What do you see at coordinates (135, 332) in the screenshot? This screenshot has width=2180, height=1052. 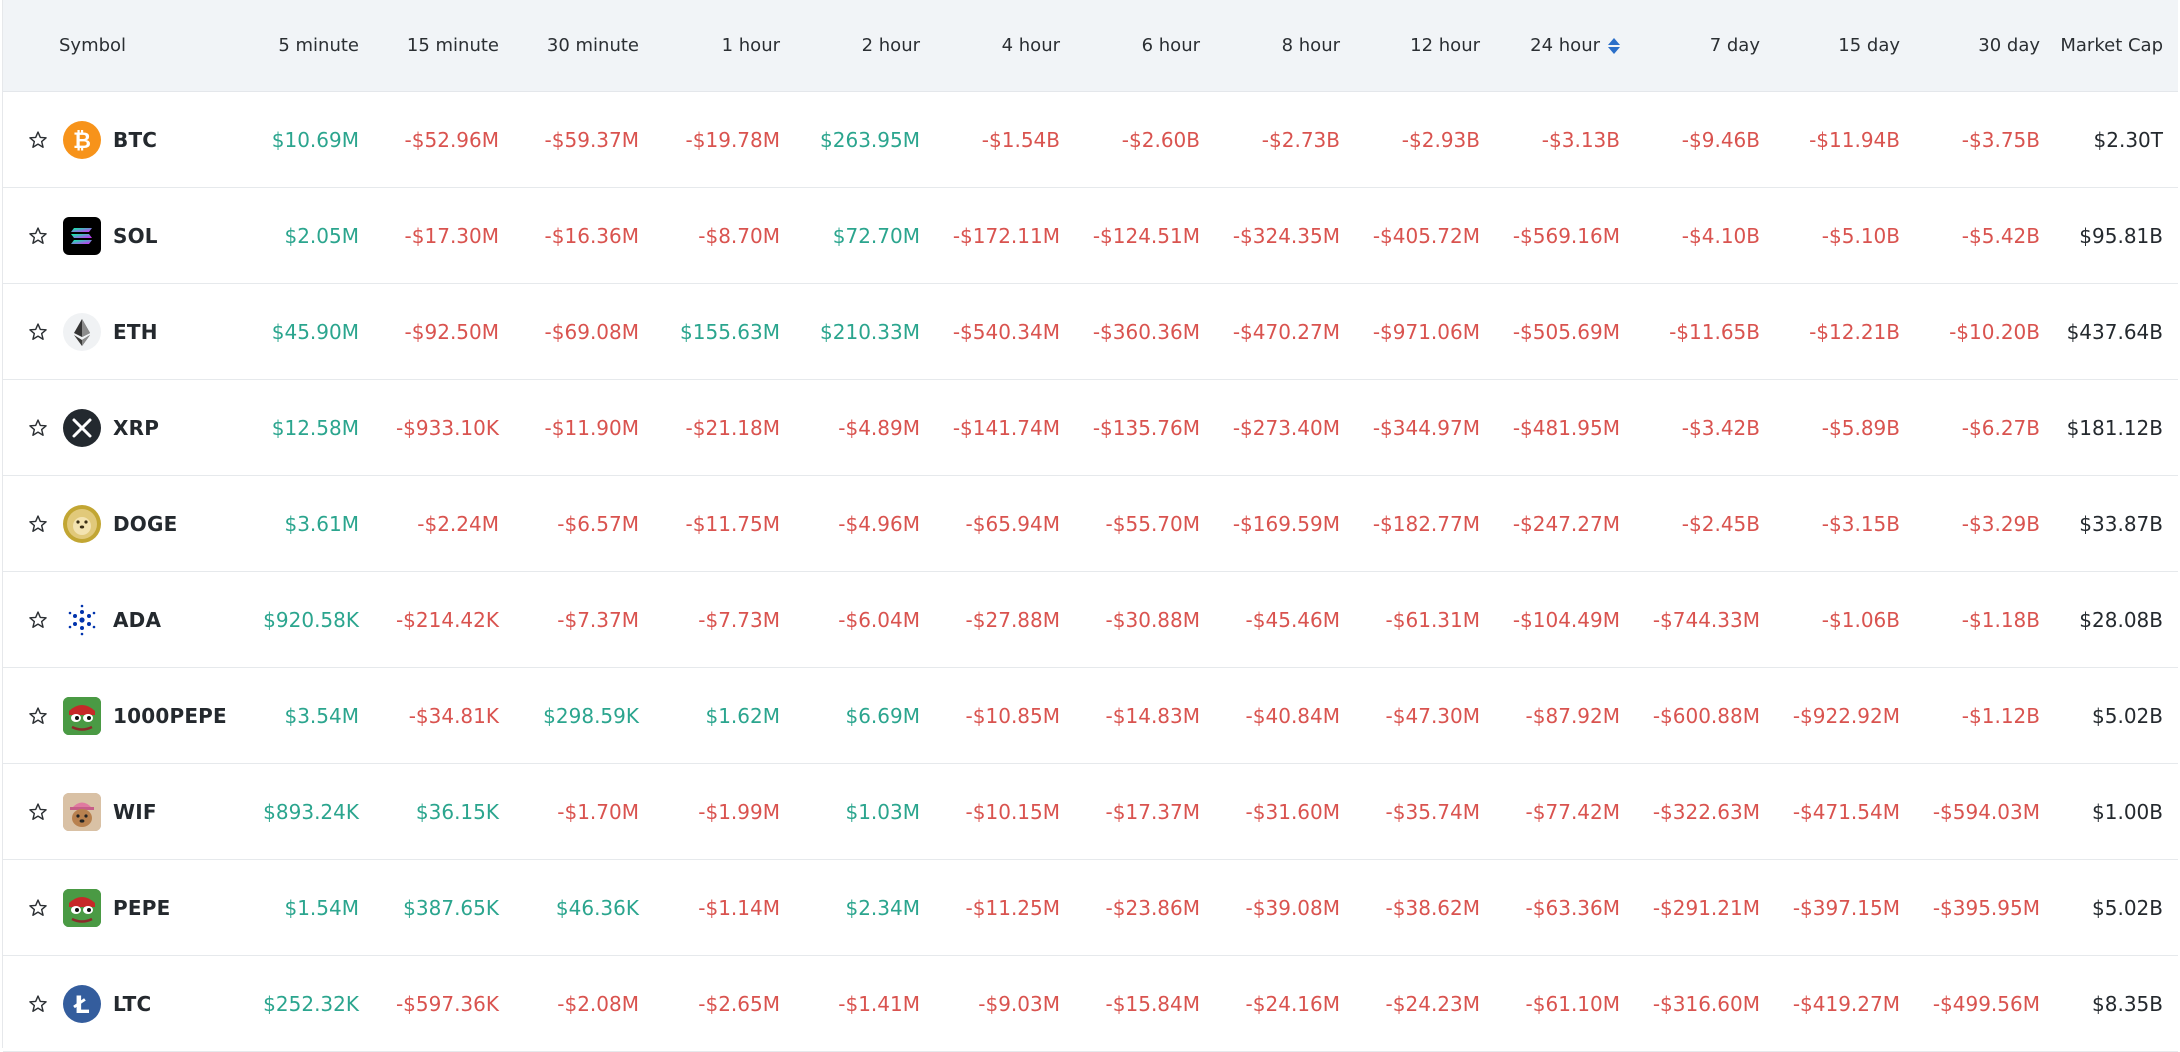 I see `symbol-label: ETH` at bounding box center [135, 332].